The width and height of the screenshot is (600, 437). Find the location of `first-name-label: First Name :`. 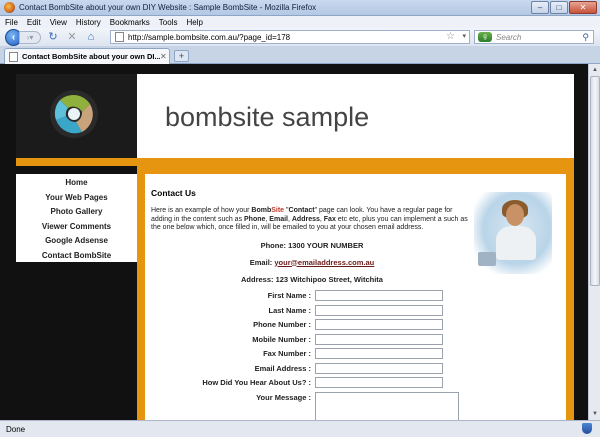

first-name-label: First Name : is located at coordinates (289, 295).